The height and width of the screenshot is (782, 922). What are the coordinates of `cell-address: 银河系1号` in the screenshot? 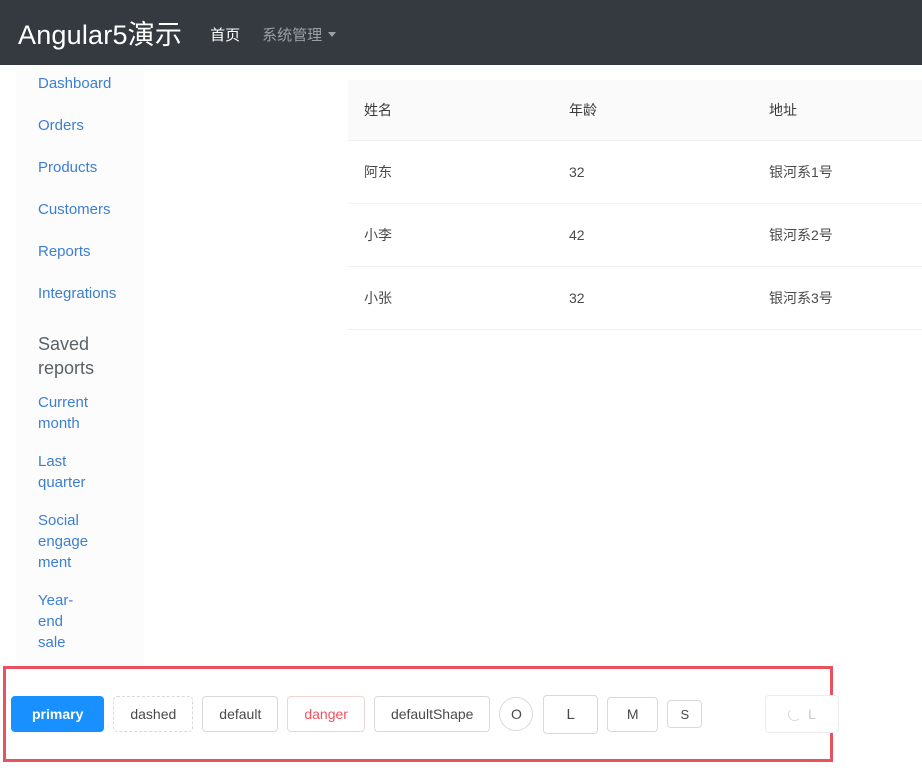 It's located at (837, 172).